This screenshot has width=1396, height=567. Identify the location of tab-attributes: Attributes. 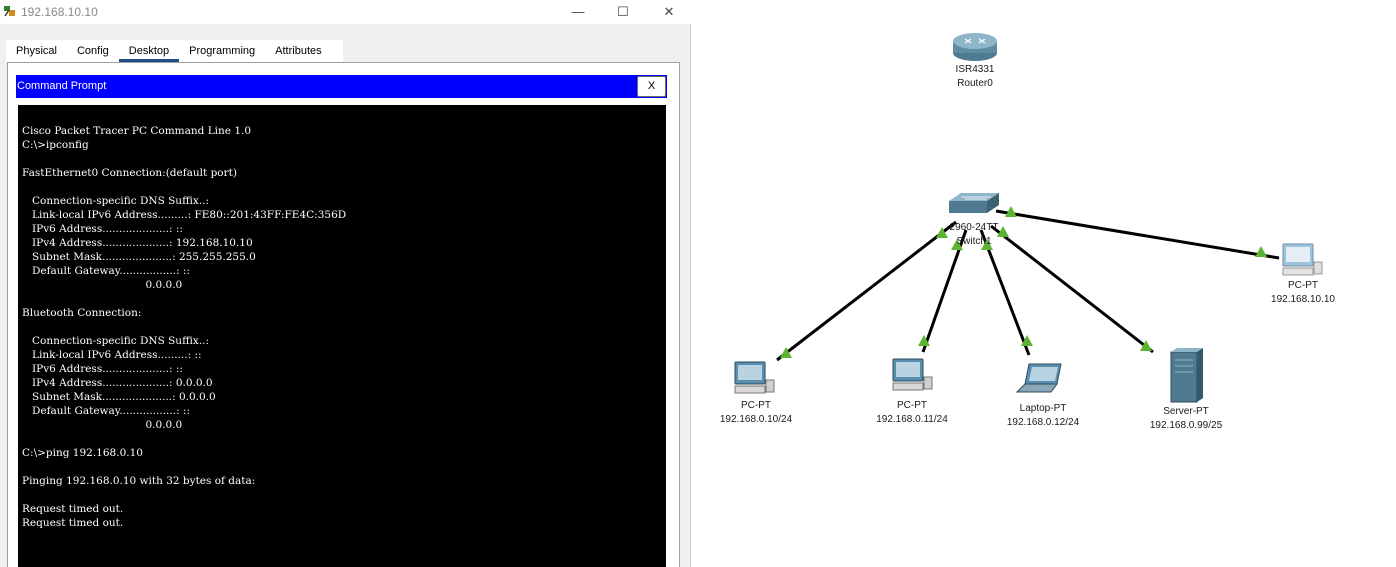
(298, 51).